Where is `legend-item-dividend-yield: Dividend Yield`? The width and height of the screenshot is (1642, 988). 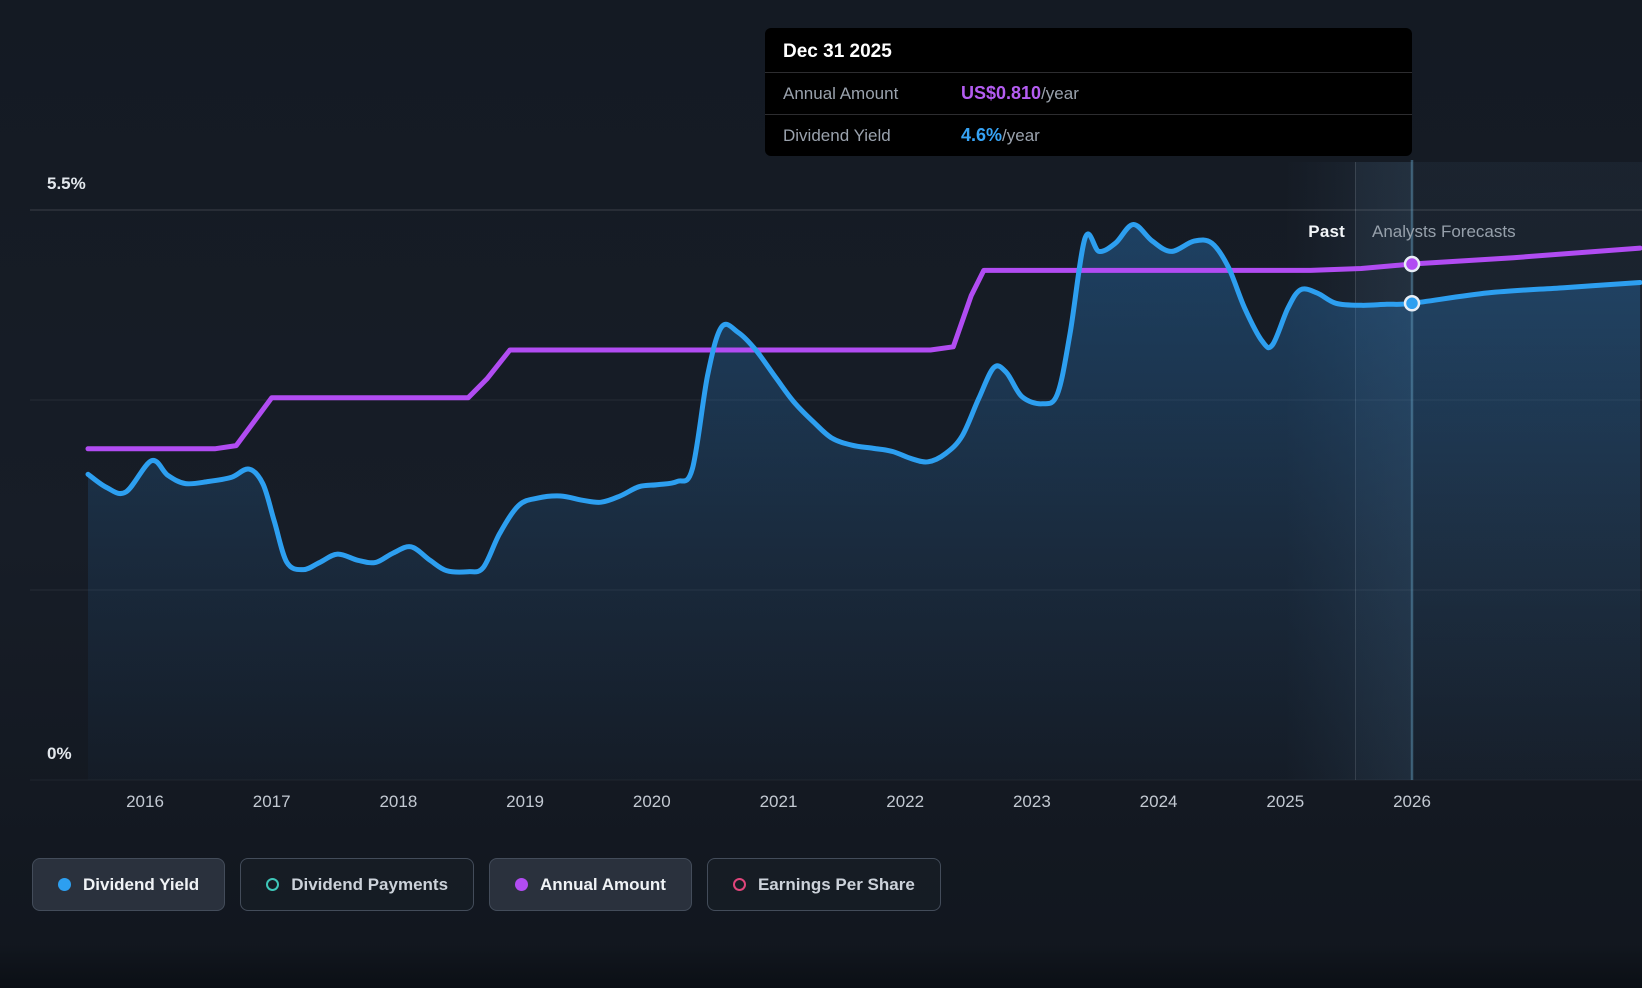
legend-item-dividend-yield: Dividend Yield is located at coordinates (129, 884).